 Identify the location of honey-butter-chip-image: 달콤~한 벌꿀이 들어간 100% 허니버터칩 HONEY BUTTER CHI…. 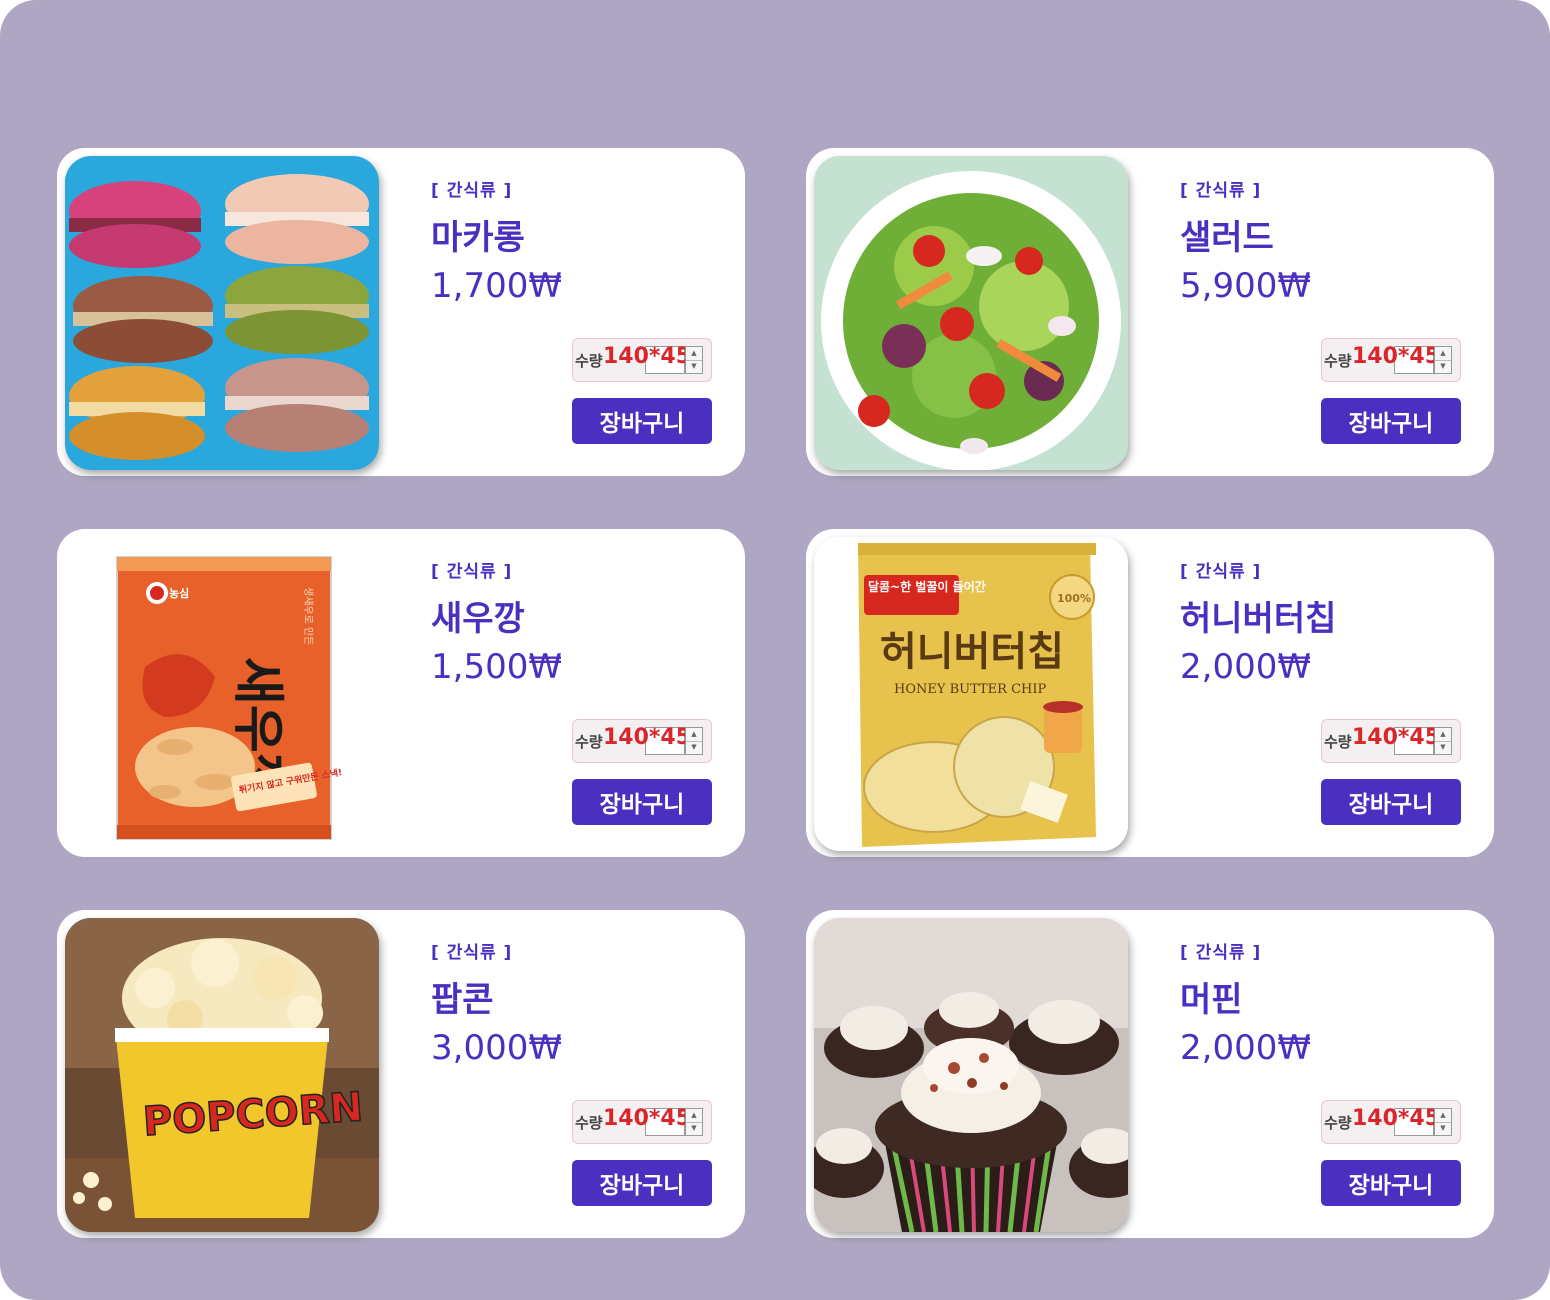
(971, 694).